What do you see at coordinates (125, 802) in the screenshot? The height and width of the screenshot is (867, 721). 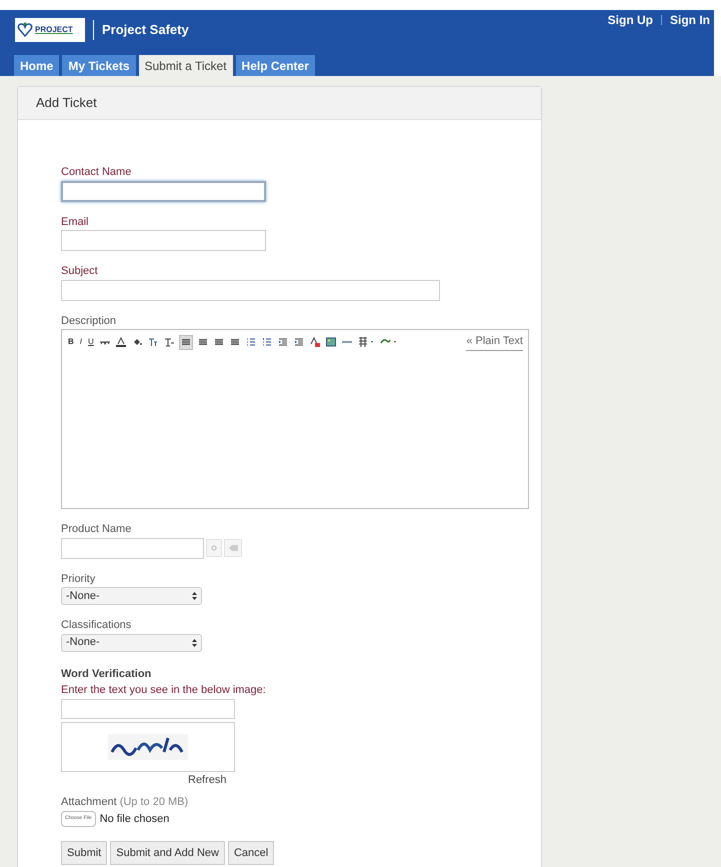 I see `attachment-label: Attachment (Up to 20 MB)` at bounding box center [125, 802].